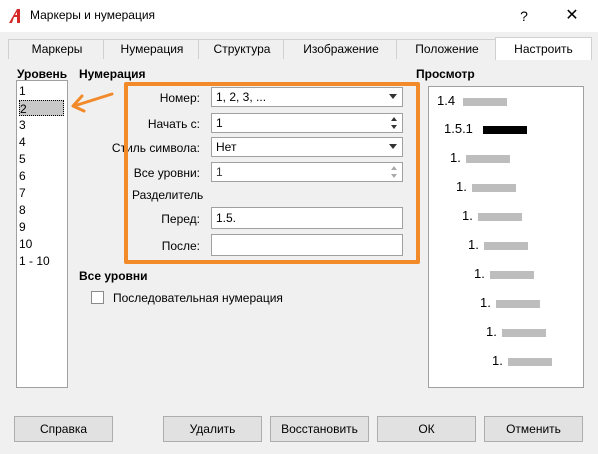 This screenshot has width=598, height=454. What do you see at coordinates (57, 49) in the screenshot?
I see `tab-markers: Маркеры` at bounding box center [57, 49].